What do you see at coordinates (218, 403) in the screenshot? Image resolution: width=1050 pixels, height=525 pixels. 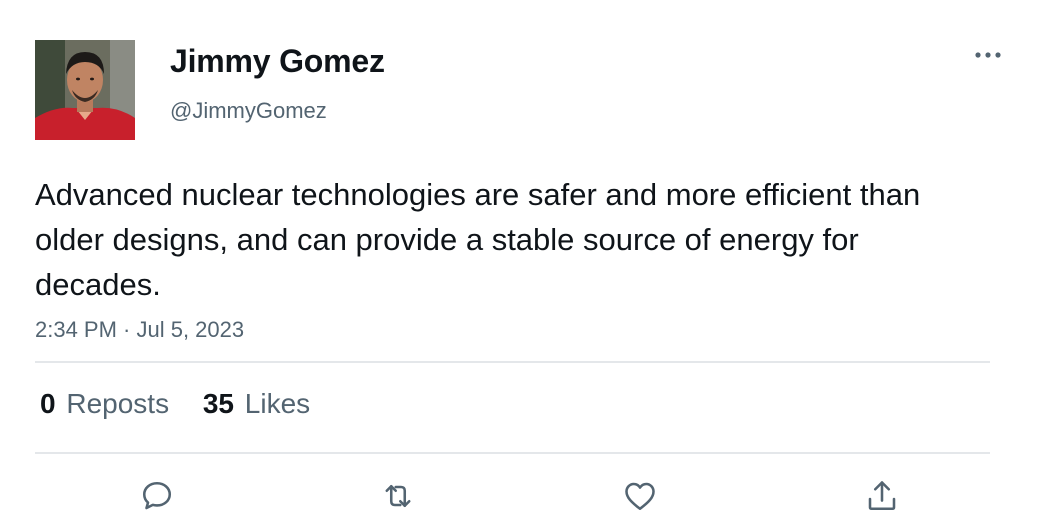 I see `likes-count: 35` at bounding box center [218, 403].